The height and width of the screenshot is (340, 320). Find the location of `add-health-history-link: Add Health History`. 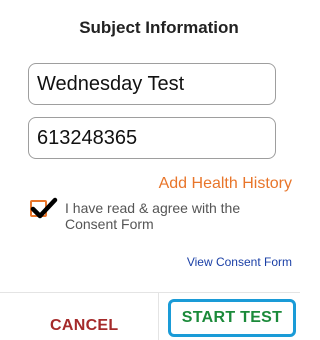

add-health-history-link: Add Health History is located at coordinates (225, 184).